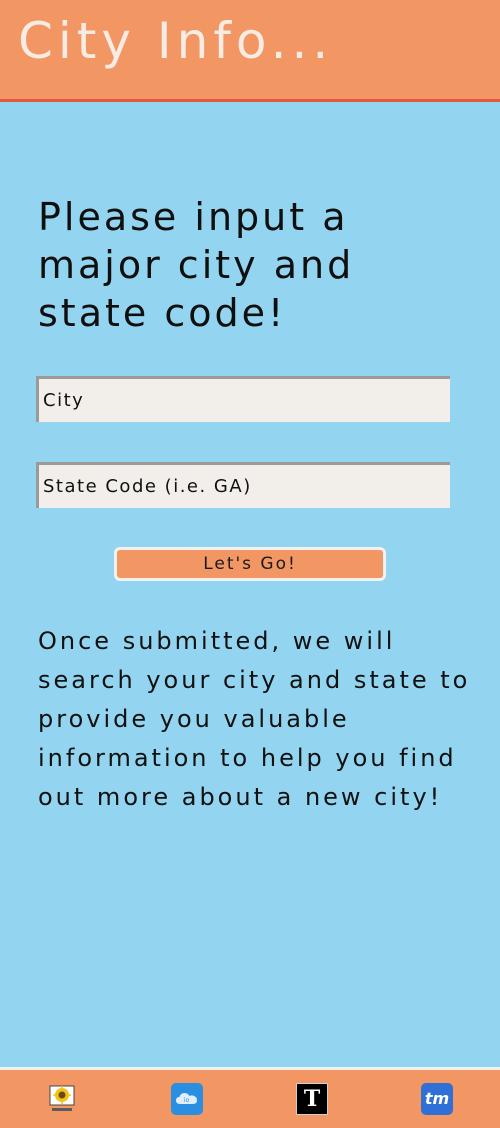 This screenshot has height=1128, width=500. What do you see at coordinates (243, 485) in the screenshot?
I see `state-code-input` at bounding box center [243, 485].